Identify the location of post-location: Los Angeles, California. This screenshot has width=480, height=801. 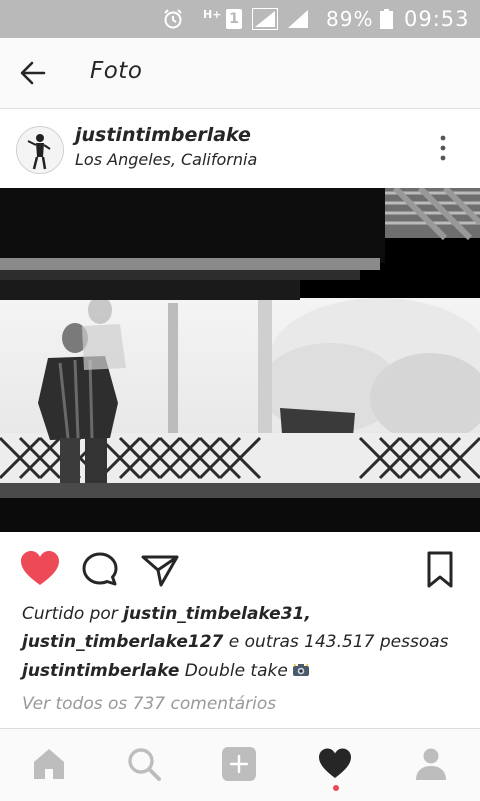
(166, 159).